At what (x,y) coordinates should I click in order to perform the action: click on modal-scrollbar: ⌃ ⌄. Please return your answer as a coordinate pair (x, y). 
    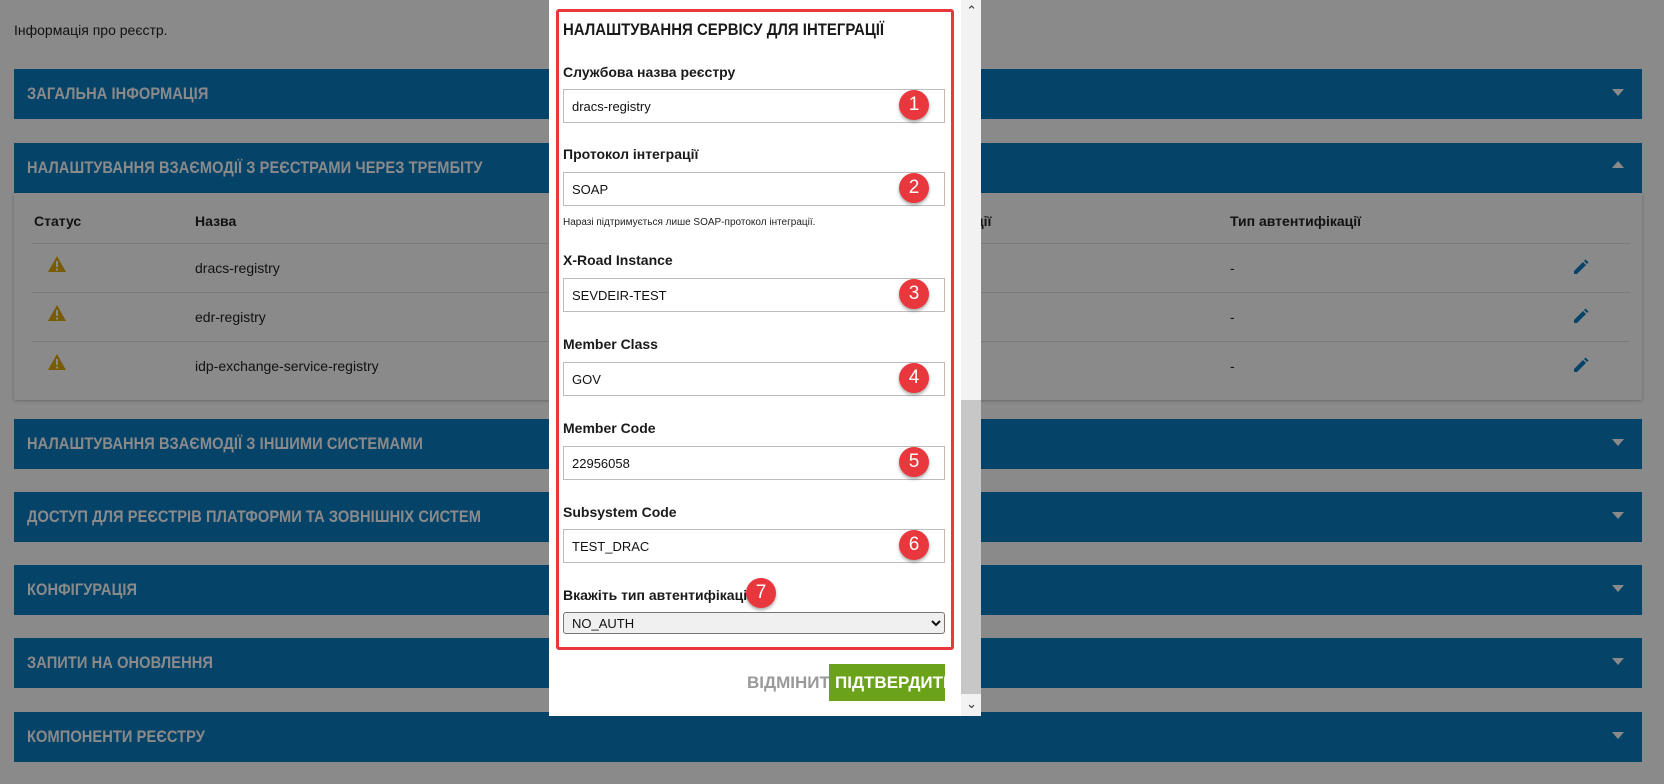
    Looking at the image, I should click on (971, 358).